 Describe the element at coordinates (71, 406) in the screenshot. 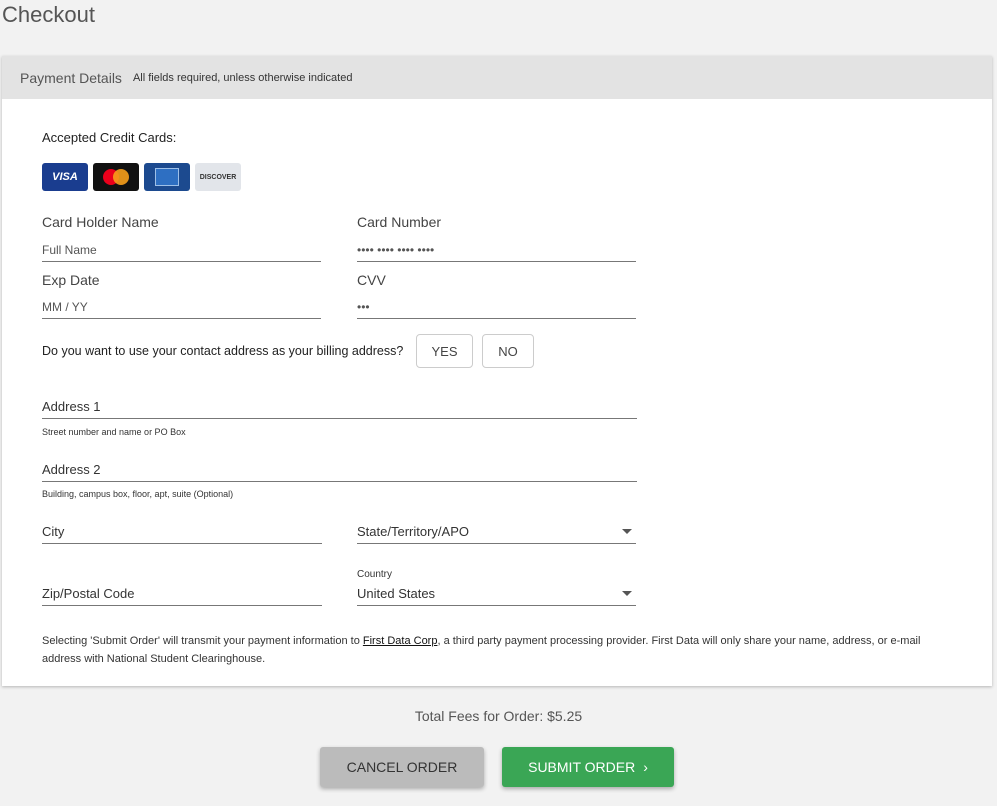

I see `address1-label: Address 1` at that location.